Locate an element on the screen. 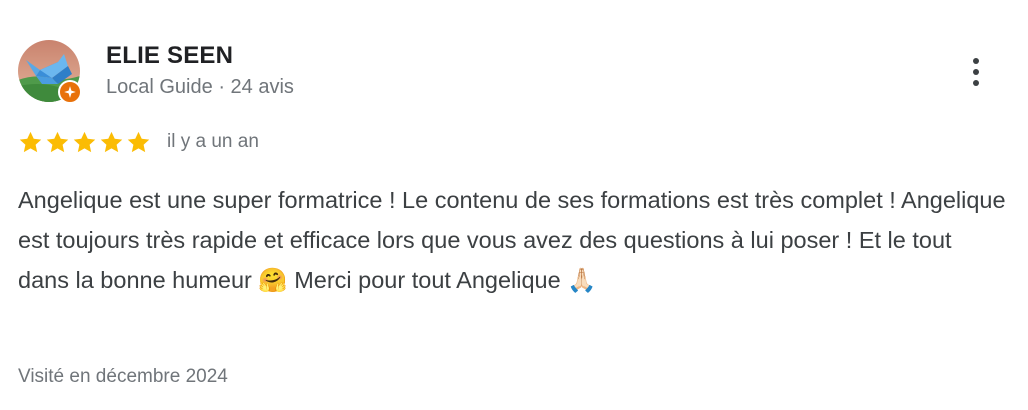  folded-hands-emoji: 🙏🏻 is located at coordinates (582, 280).